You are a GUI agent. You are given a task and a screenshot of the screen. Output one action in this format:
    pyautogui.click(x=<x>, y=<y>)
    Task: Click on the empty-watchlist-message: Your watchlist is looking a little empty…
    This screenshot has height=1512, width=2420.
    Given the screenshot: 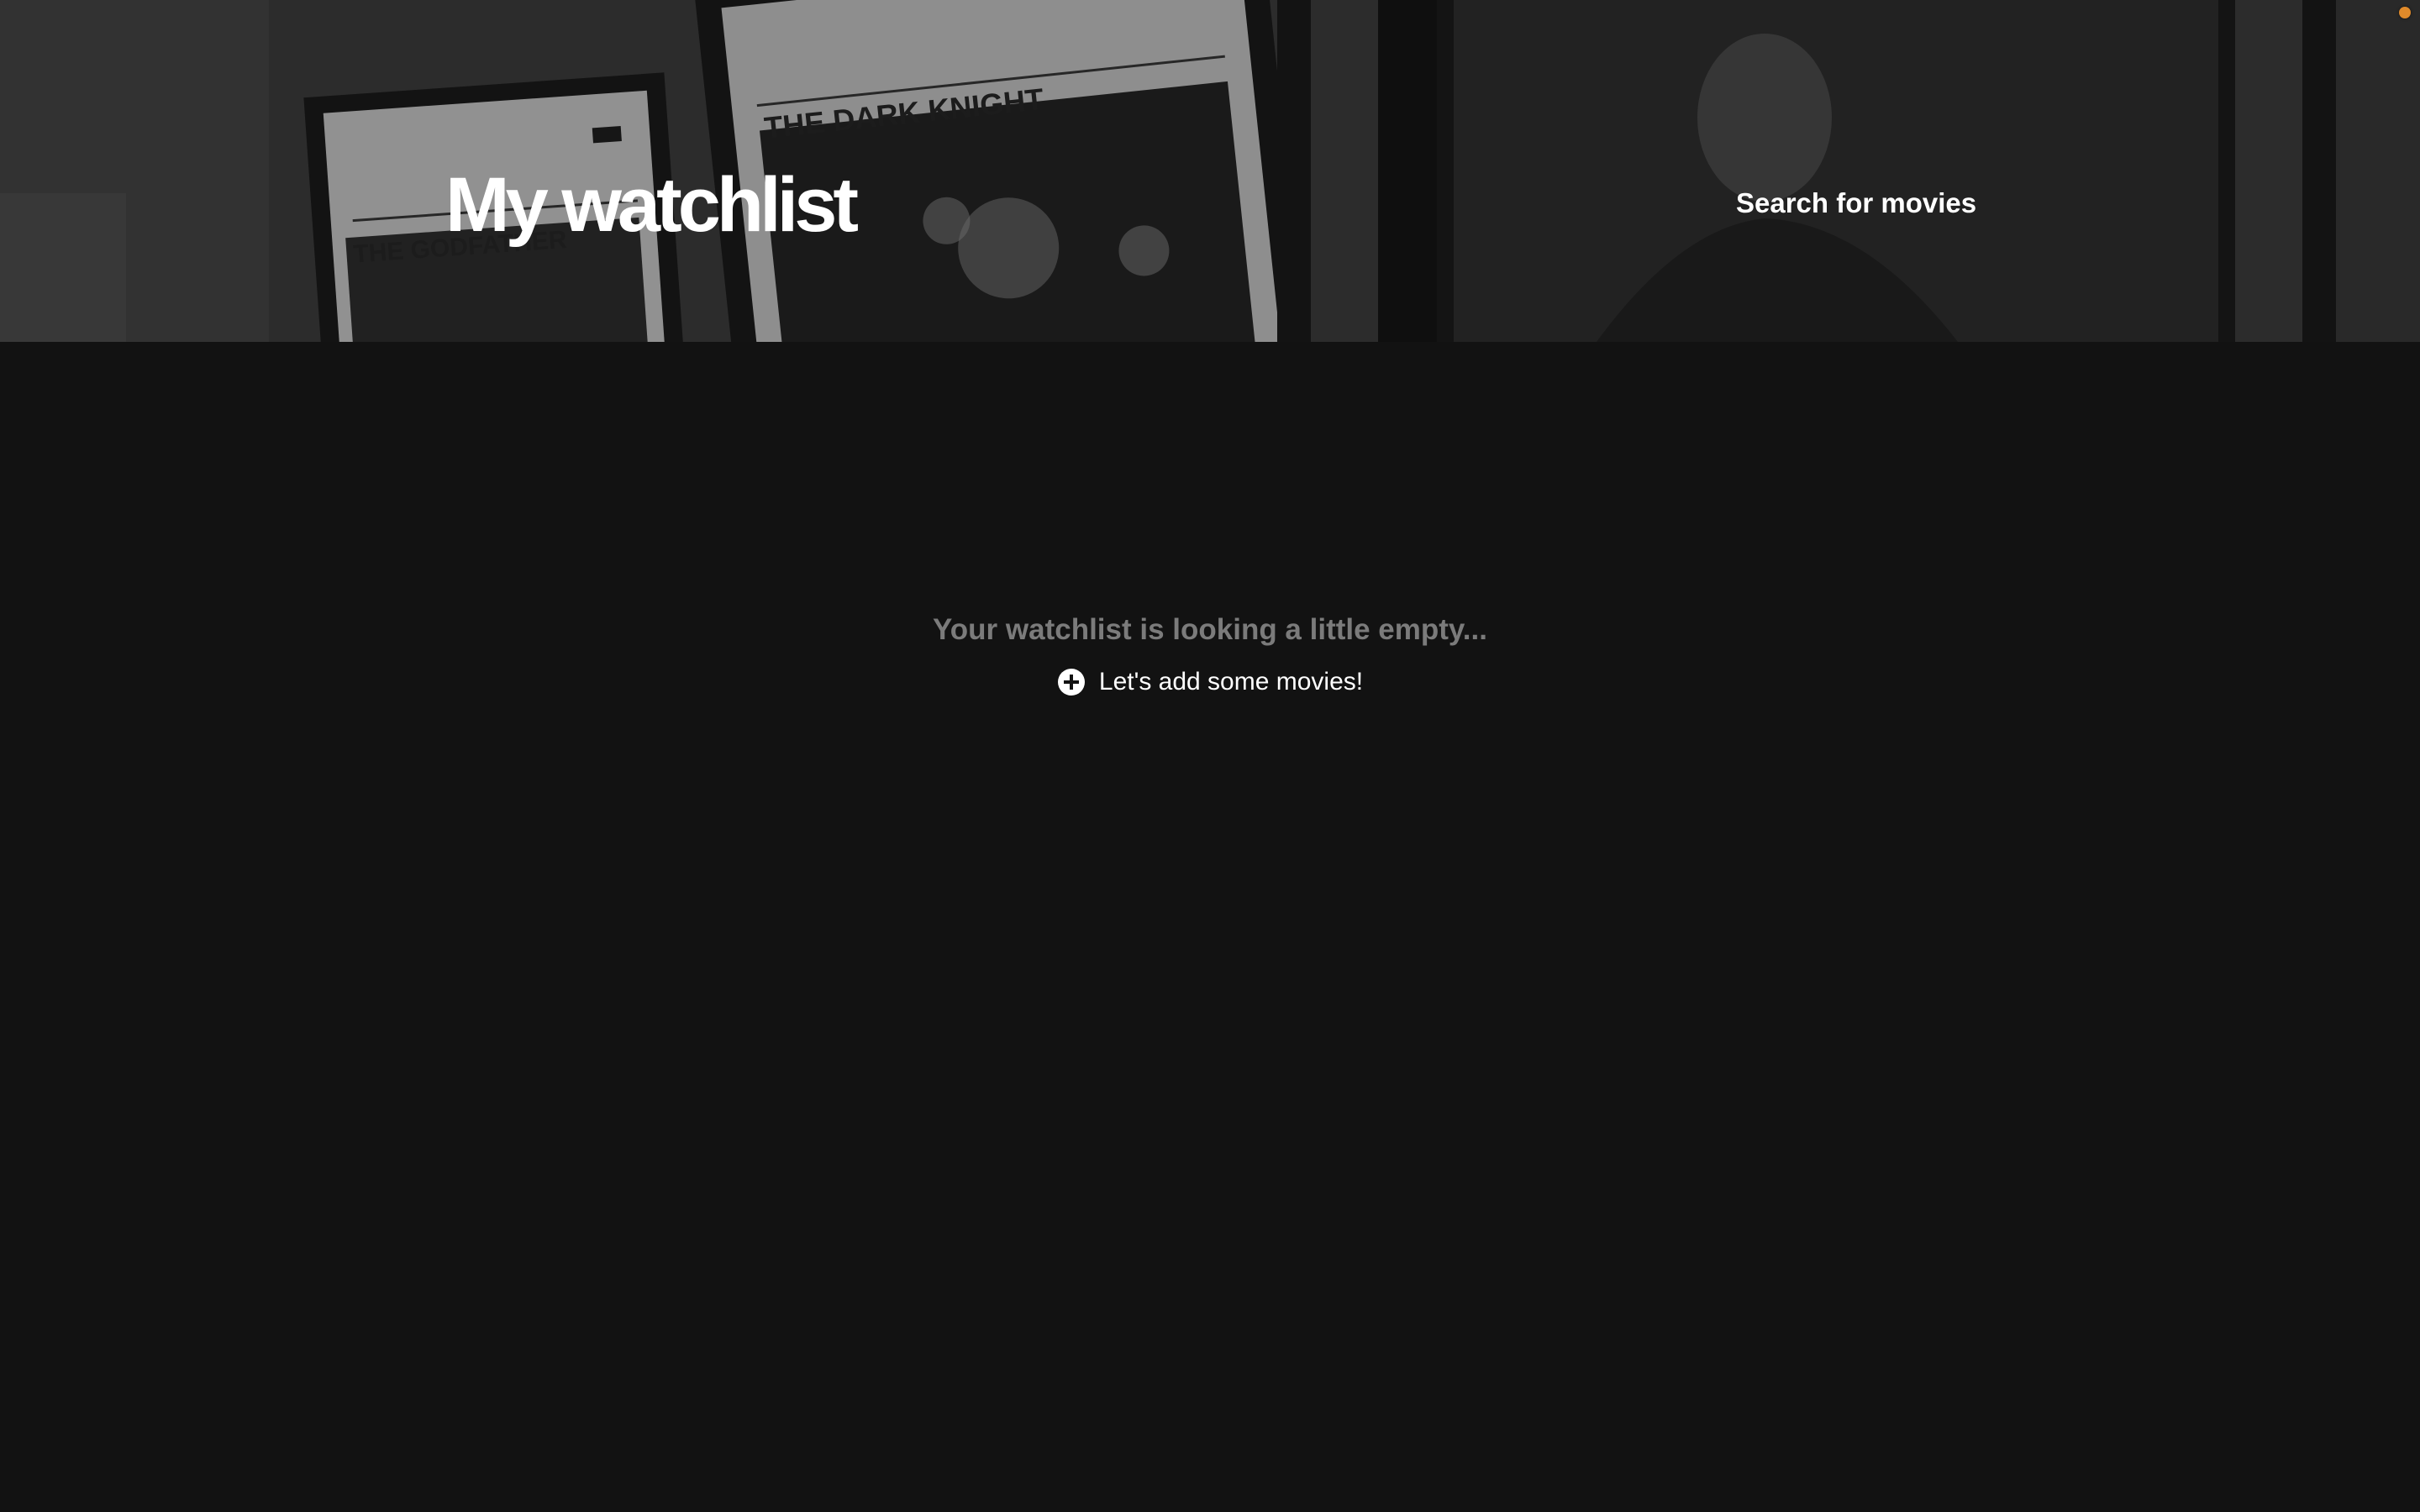 What is the action you would take?
    pyautogui.click(x=1210, y=629)
    